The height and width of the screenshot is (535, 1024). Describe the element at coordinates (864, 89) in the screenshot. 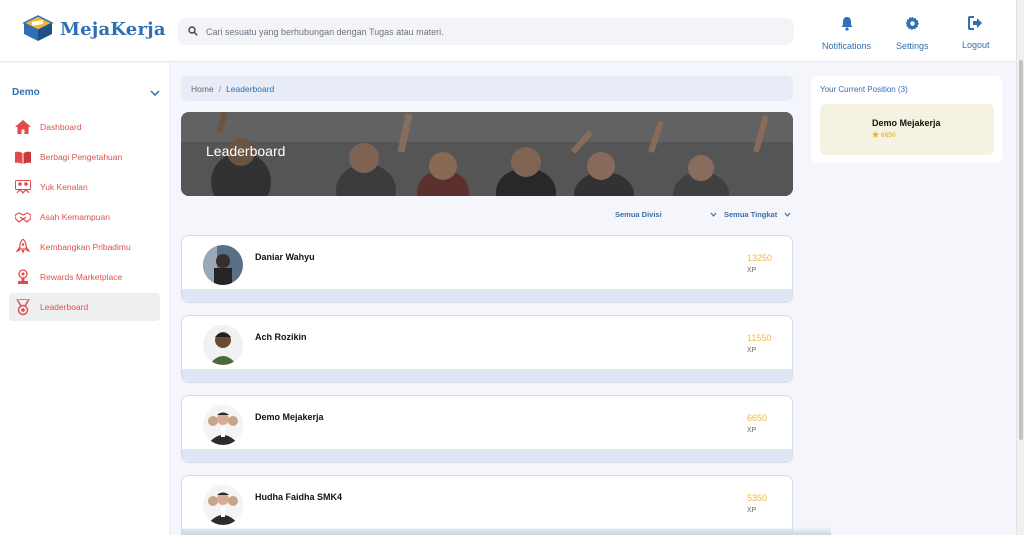

I see `current-position-title: Your Current Position (3)` at that location.